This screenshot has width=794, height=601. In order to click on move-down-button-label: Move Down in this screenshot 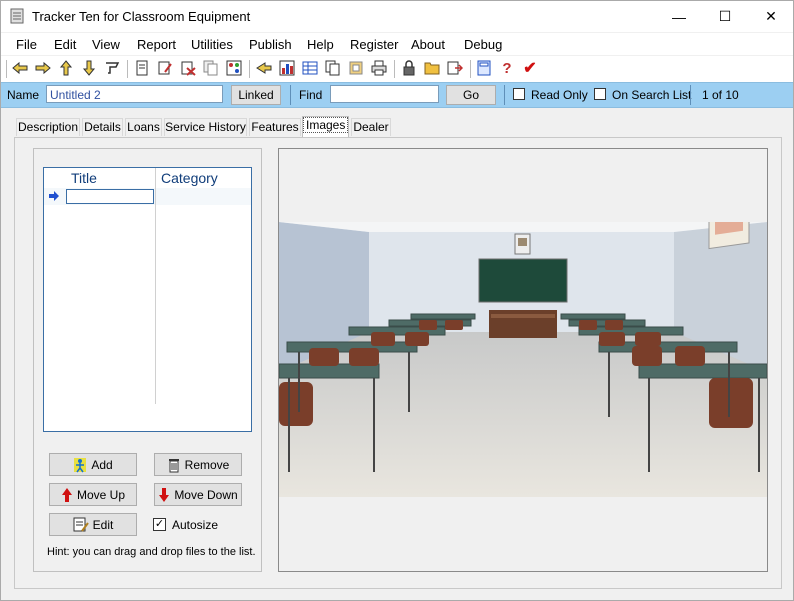, I will do `click(206, 494)`.